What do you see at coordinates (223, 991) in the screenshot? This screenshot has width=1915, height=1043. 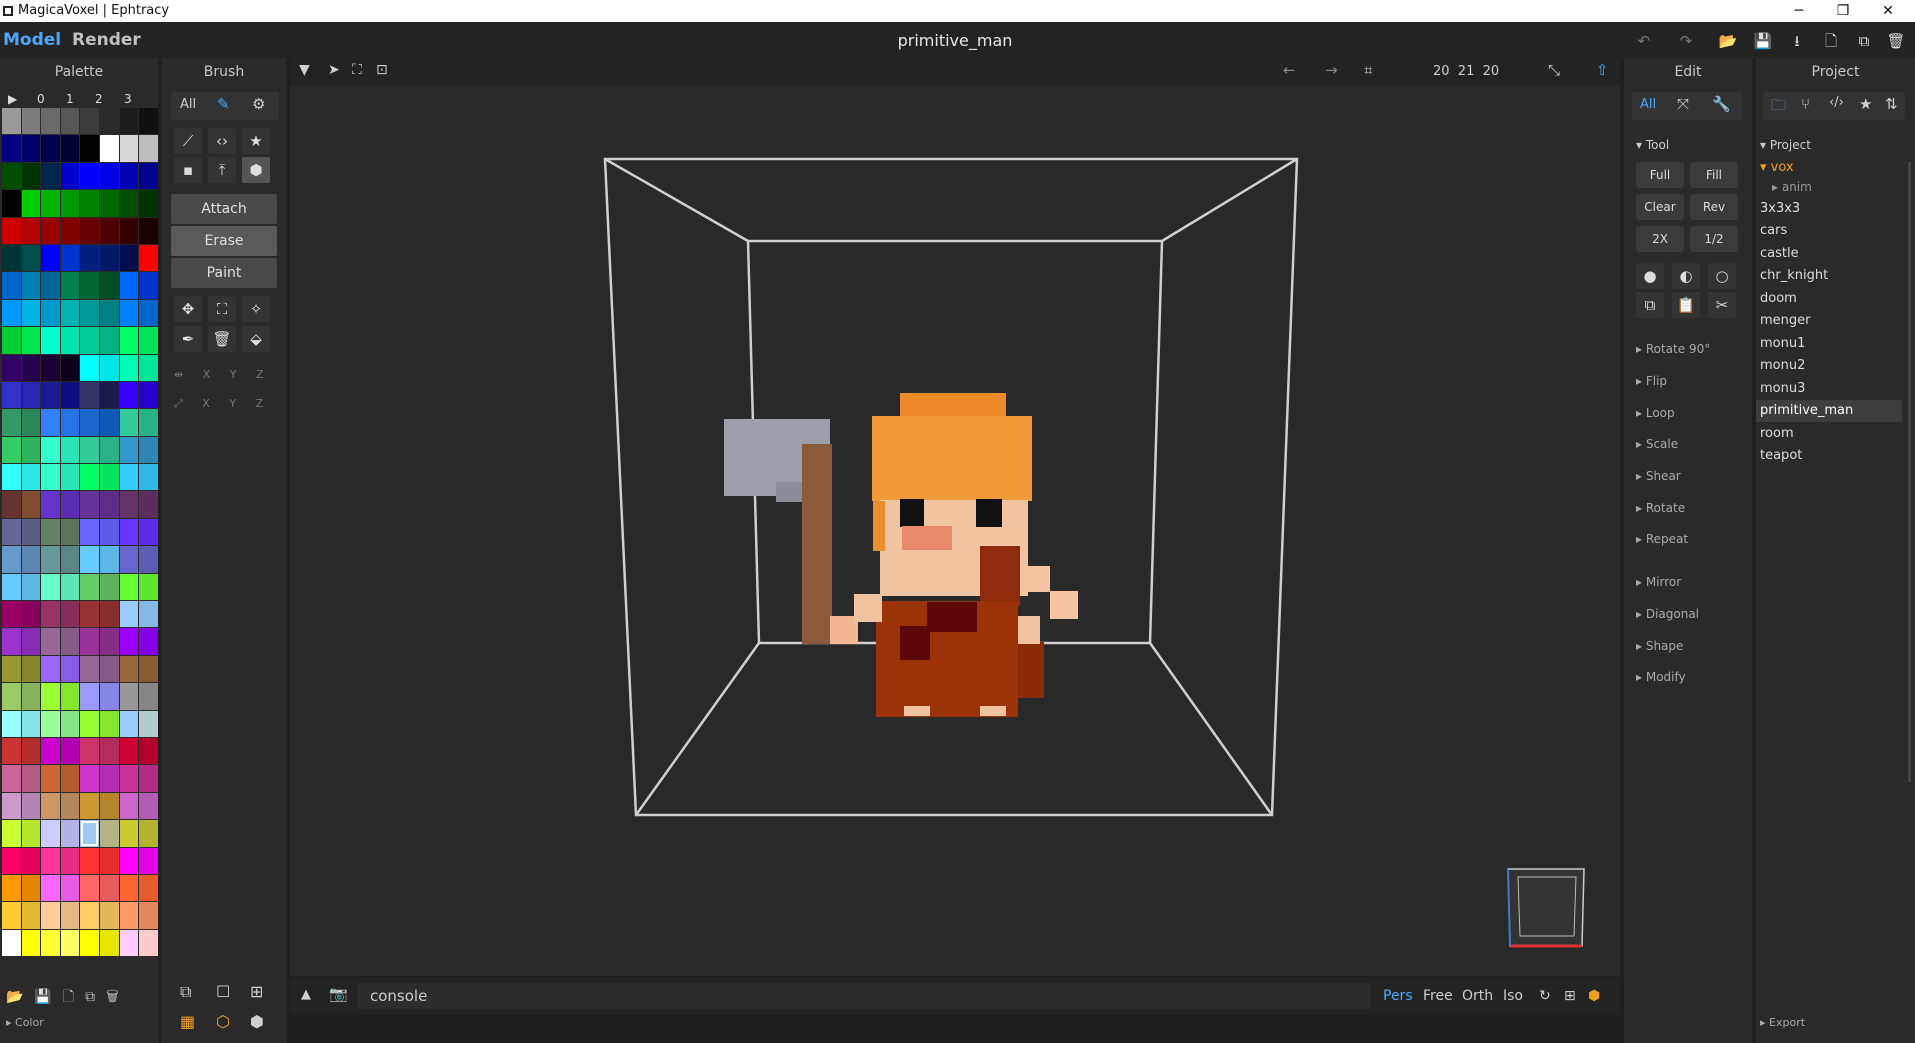 I see `view-frame-icon: ☐` at bounding box center [223, 991].